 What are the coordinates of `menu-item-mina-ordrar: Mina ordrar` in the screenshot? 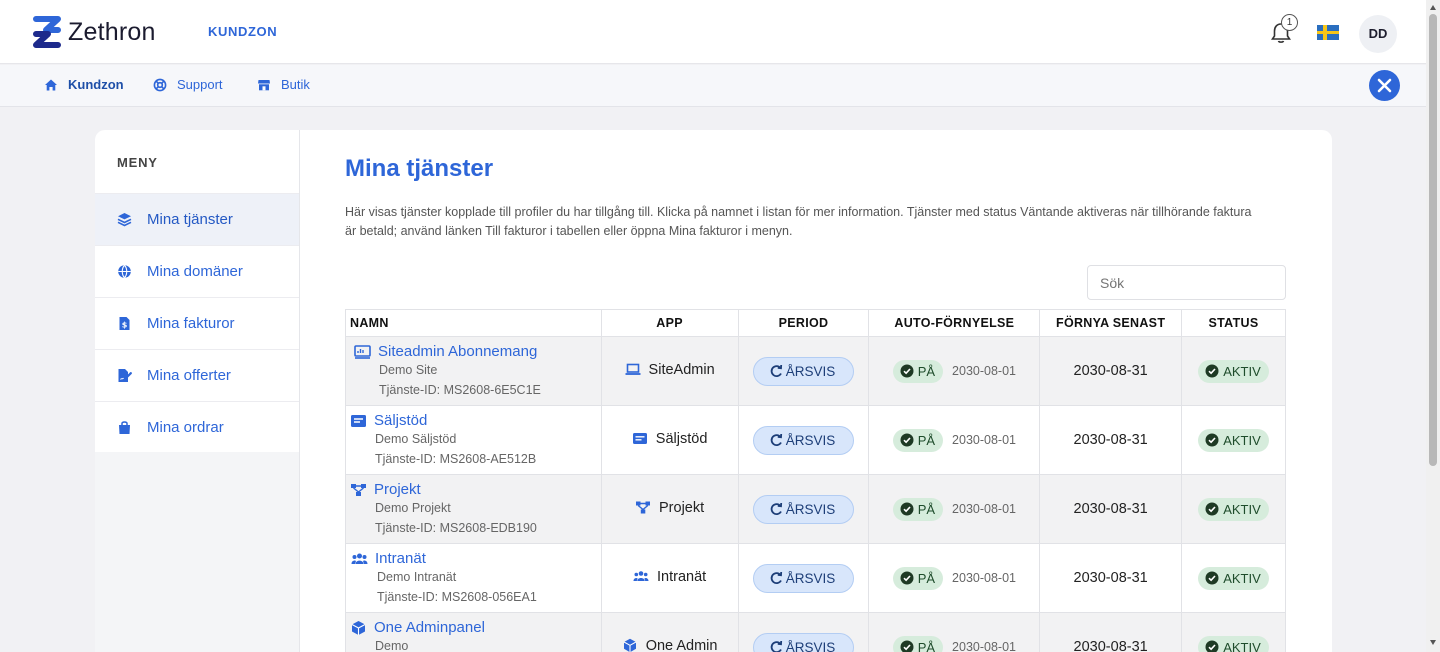 It's located at (197, 427).